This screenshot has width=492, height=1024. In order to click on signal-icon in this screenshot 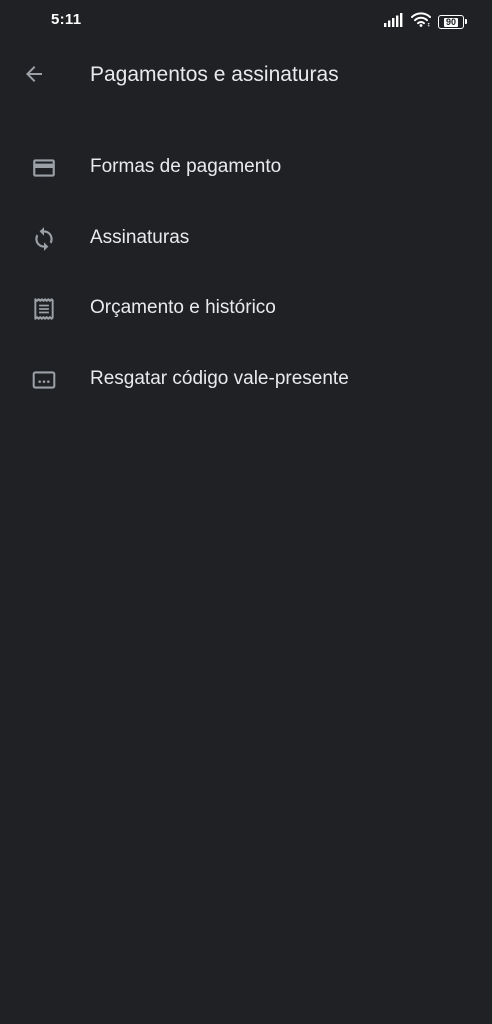, I will do `click(394, 22)`.